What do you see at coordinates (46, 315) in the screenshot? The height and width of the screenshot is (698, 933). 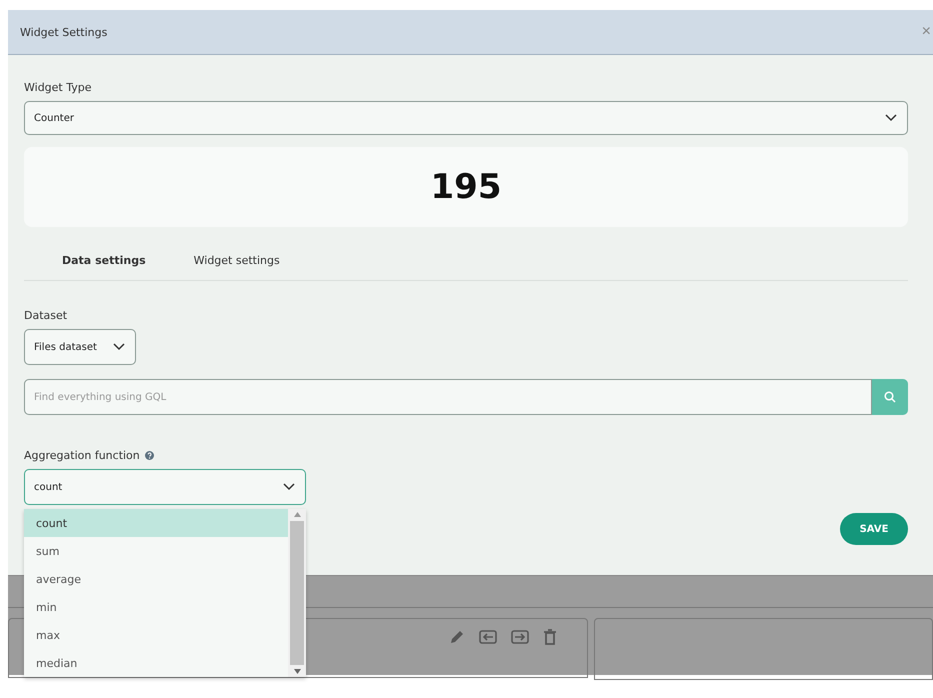 I see `field-label: Dataset` at bounding box center [46, 315].